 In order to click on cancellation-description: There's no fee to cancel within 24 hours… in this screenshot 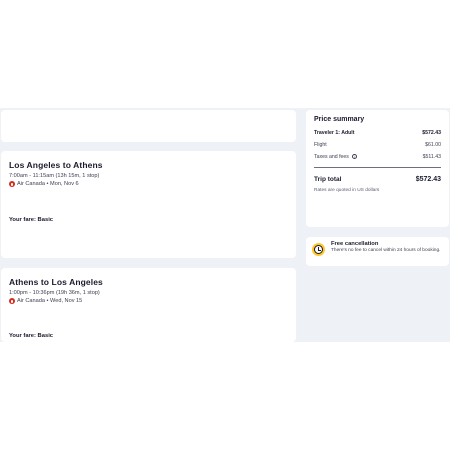, I will do `click(386, 250)`.